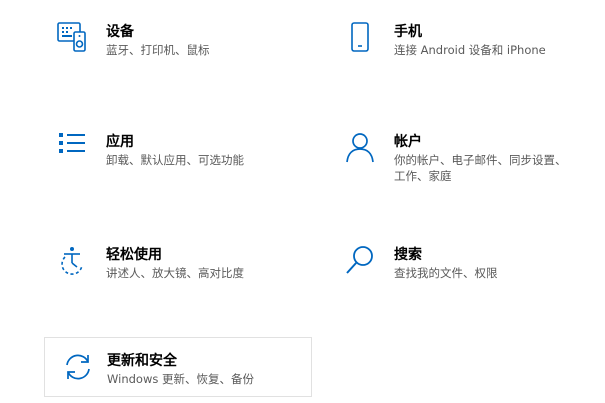 Image resolution: width=605 pixels, height=403 pixels. Describe the element at coordinates (72, 42) in the screenshot. I see `devices-icon` at that location.